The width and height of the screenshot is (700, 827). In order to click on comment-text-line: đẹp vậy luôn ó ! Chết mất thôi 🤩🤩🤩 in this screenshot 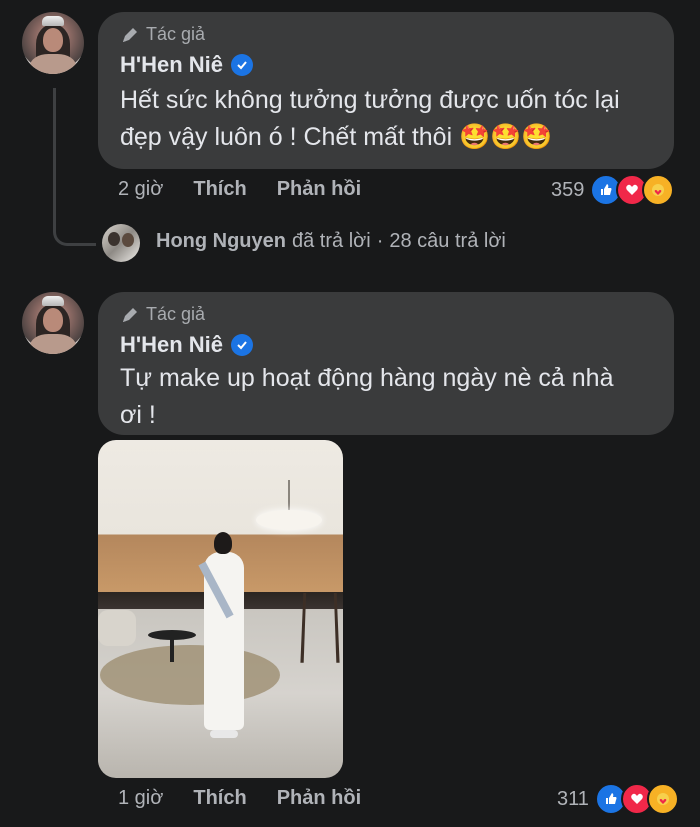, I will do `click(336, 137)`.